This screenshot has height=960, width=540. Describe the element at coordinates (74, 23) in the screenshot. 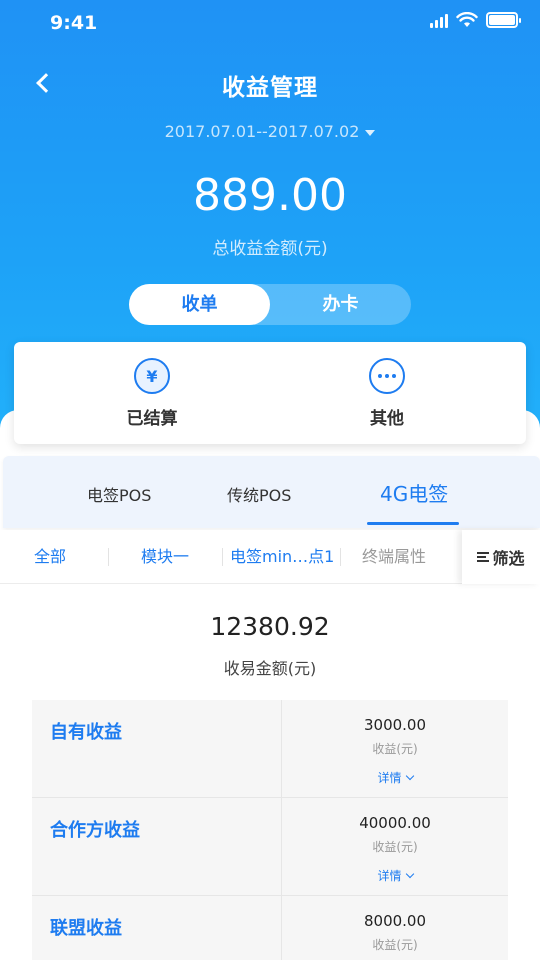

I see `status-time: 9:41` at that location.